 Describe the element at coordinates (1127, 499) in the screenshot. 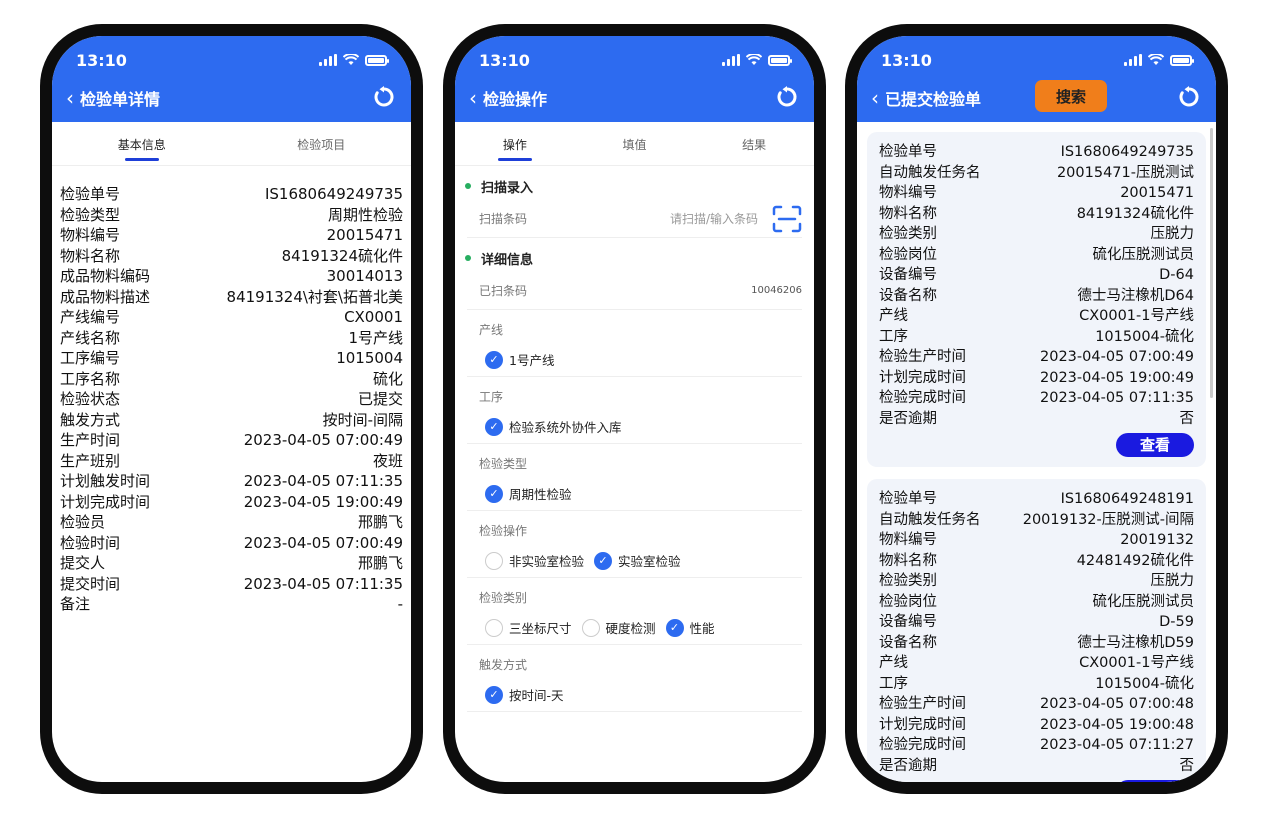

I see `field-value: IS1680649248191` at that location.